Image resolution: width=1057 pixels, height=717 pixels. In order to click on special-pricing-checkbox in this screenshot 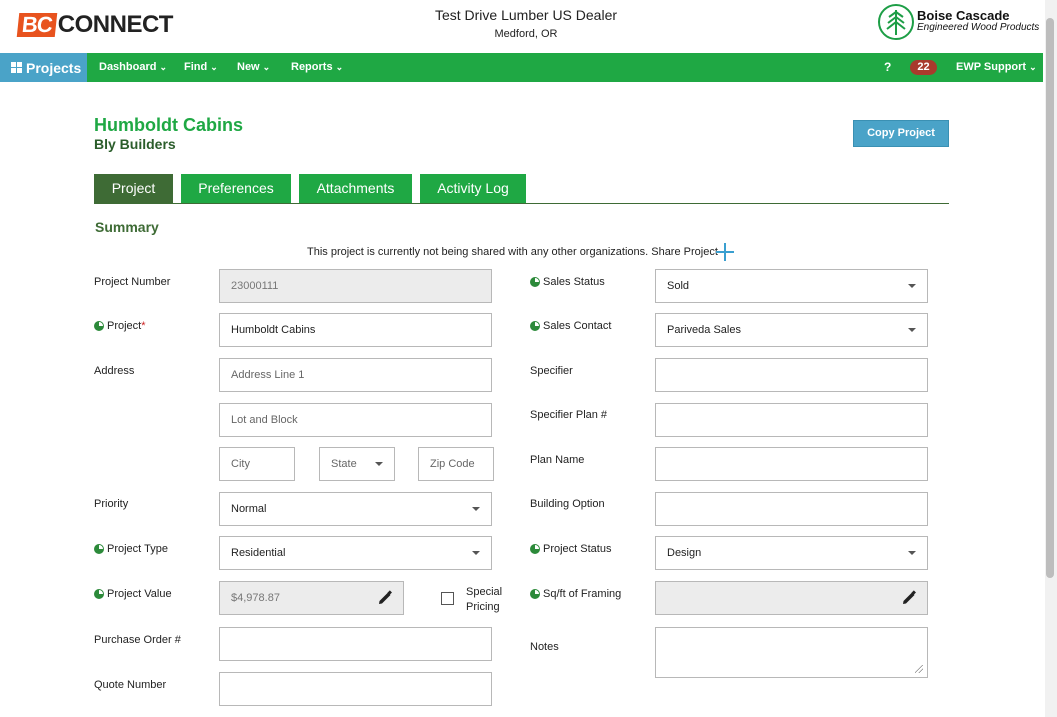, I will do `click(447, 598)`.